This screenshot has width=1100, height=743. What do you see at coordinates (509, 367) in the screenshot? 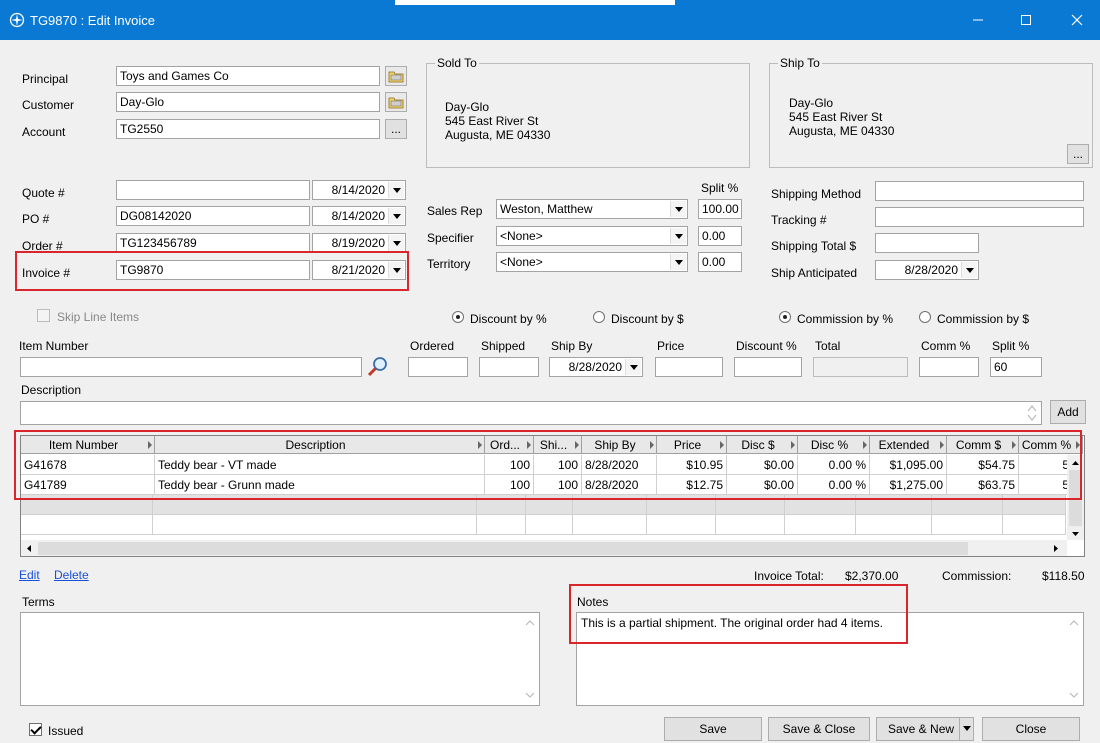
I see `shipped-field` at bounding box center [509, 367].